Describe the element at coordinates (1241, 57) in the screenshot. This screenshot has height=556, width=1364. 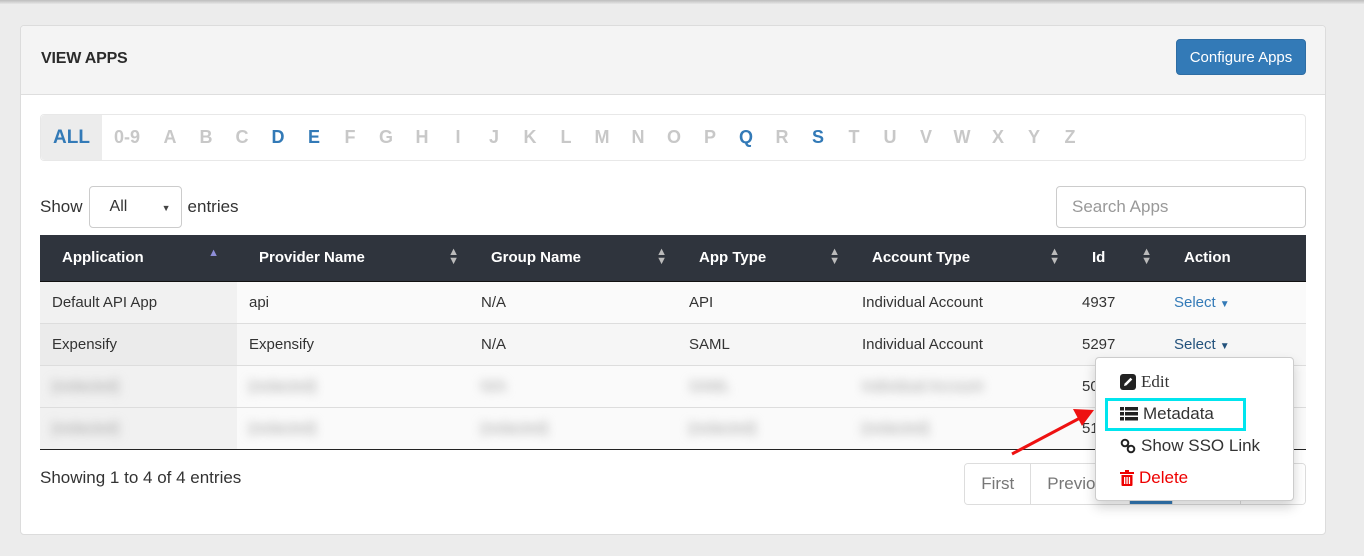
I see `configure-apps-button: Configure Apps` at that location.